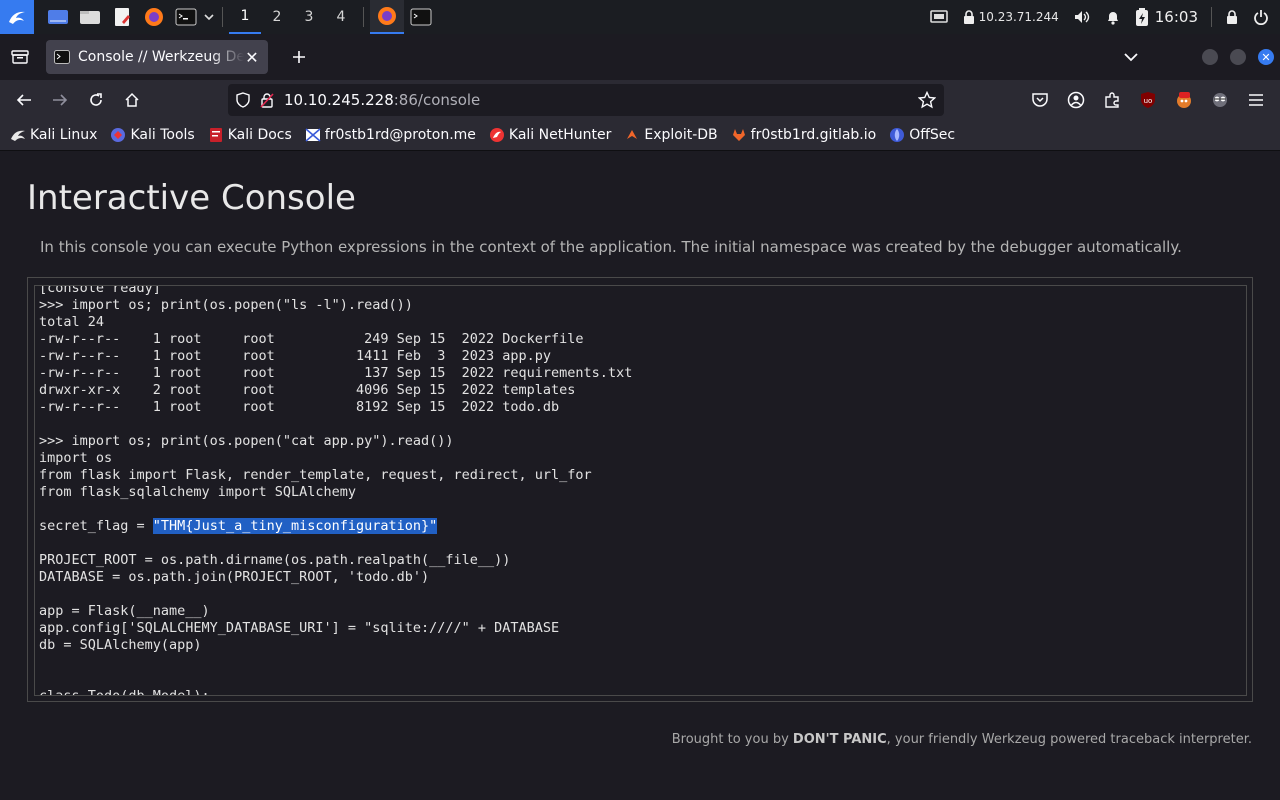 This screenshot has width=1280, height=800. Describe the element at coordinates (1232, 17) in the screenshot. I see `lock-screen-icon` at that location.